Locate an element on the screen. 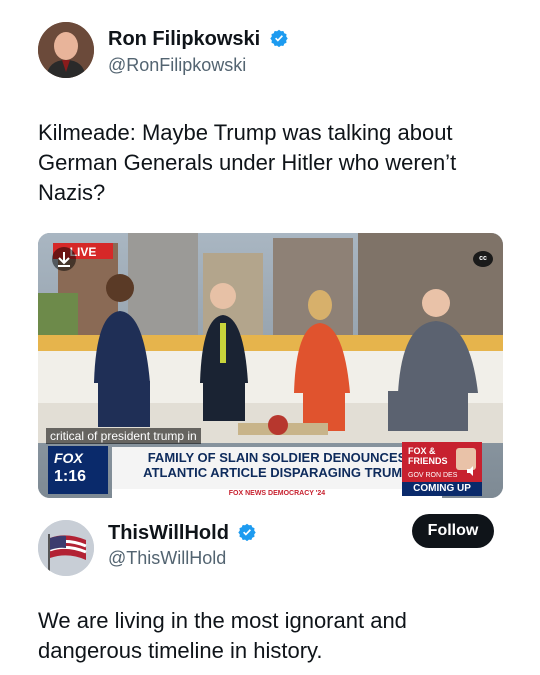  author-name: Ron Filipkowski is located at coordinates (184, 39).